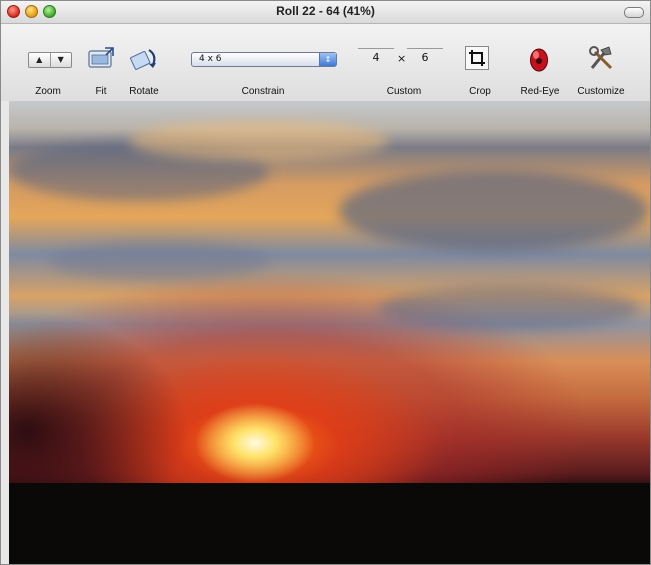 The width and height of the screenshot is (651, 565). Describe the element at coordinates (210, 59) in the screenshot. I see `constrain-selected-value: 4 x 6` at that location.